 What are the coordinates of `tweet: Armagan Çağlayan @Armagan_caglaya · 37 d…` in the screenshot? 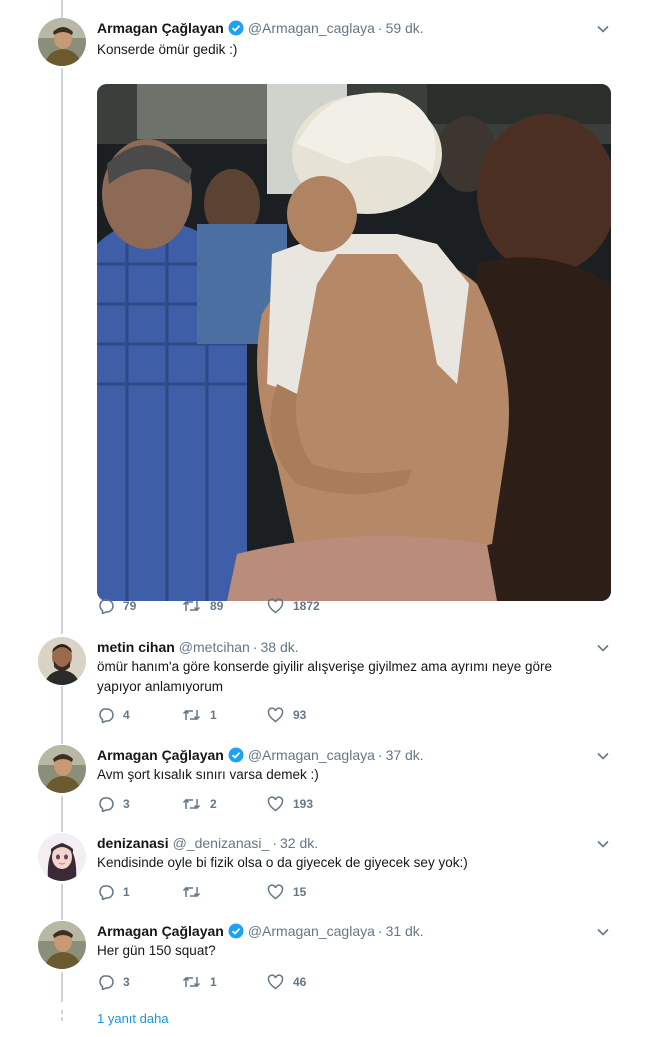 It's located at (325, 782).